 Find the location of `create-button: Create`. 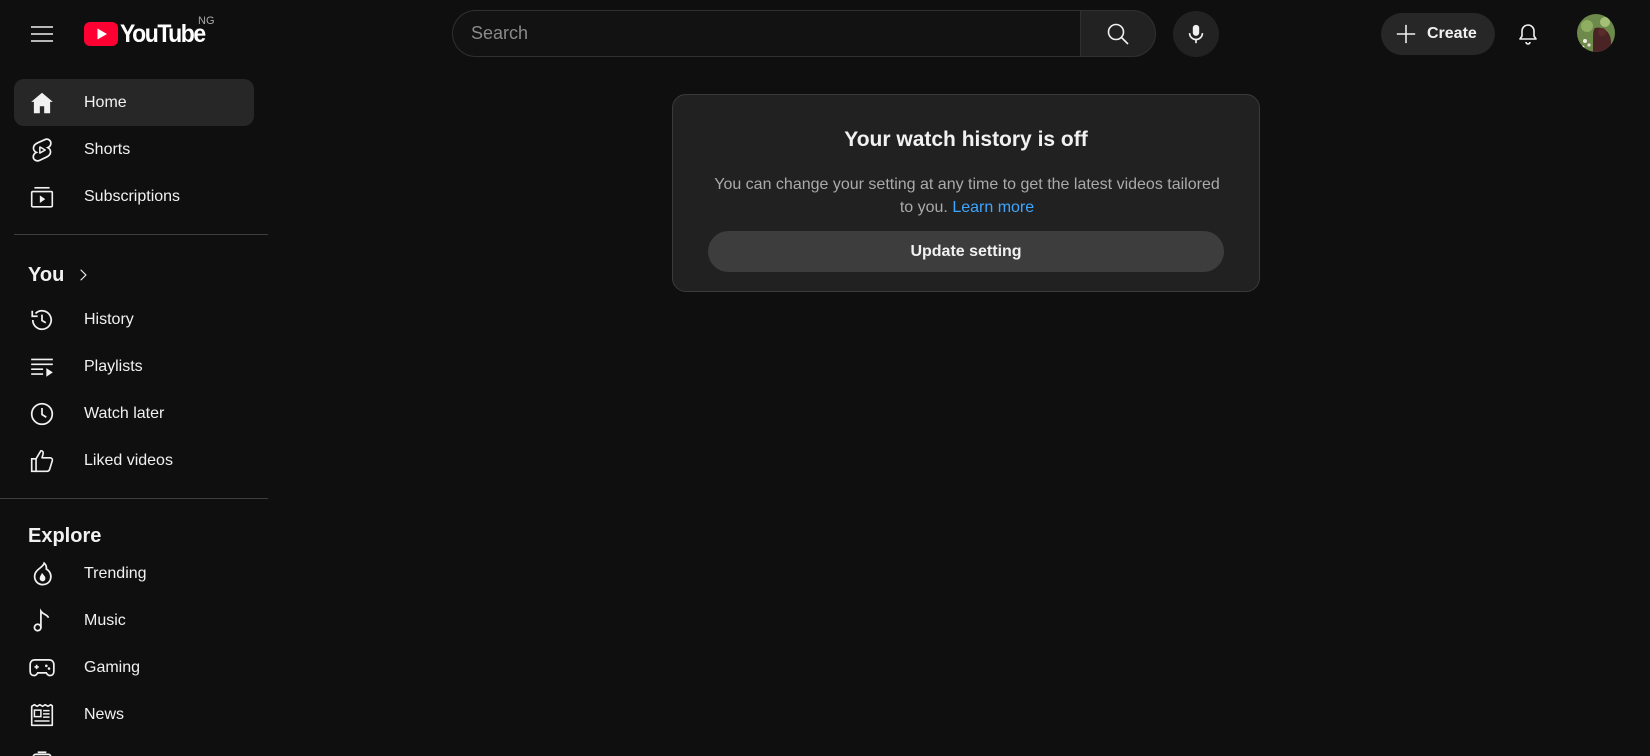

create-button: Create is located at coordinates (1438, 34).